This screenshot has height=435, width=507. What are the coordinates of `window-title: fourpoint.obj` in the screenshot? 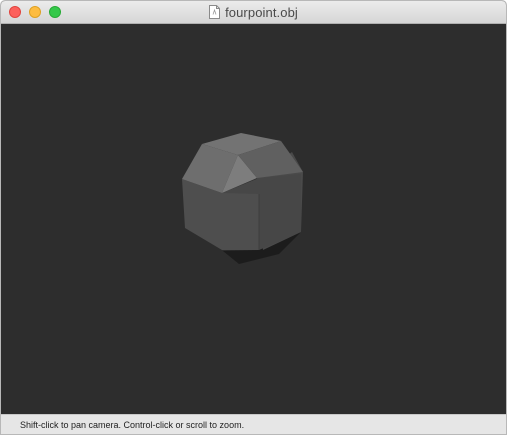 It's located at (261, 12).